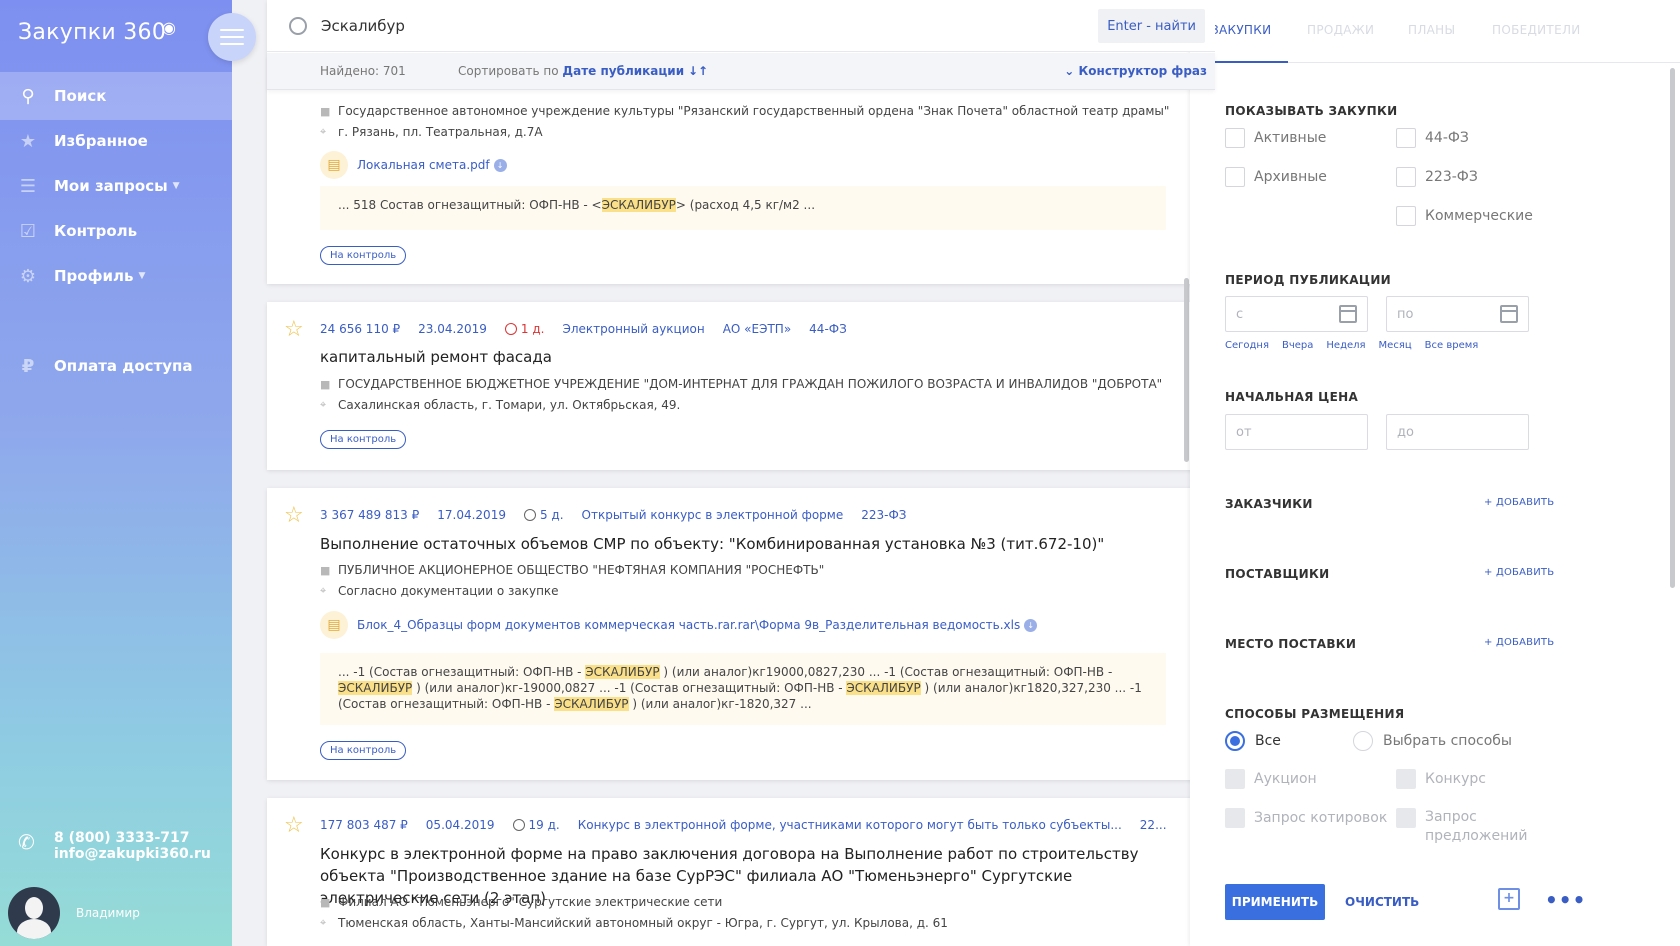 This screenshot has height=946, width=1680. Describe the element at coordinates (1151, 26) in the screenshot. I see `search-submit-button: Enter - найти` at that location.